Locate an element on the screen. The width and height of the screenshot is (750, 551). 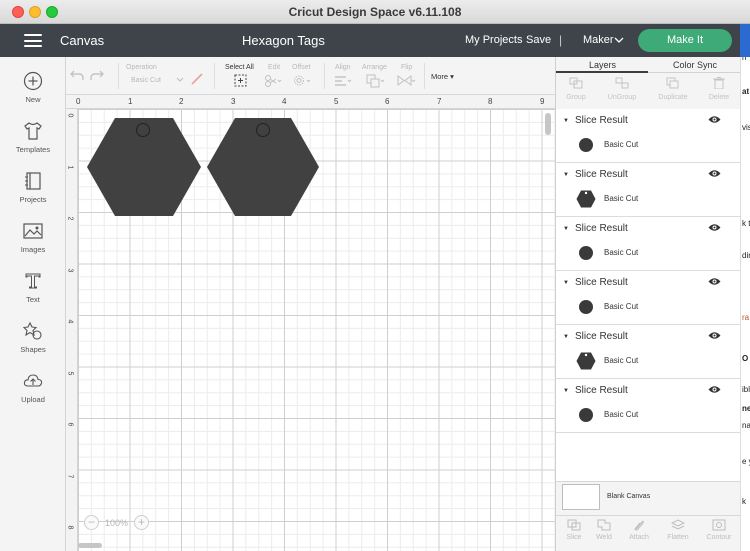
ungroup-button: UnGroup is located at coordinates (622, 89).